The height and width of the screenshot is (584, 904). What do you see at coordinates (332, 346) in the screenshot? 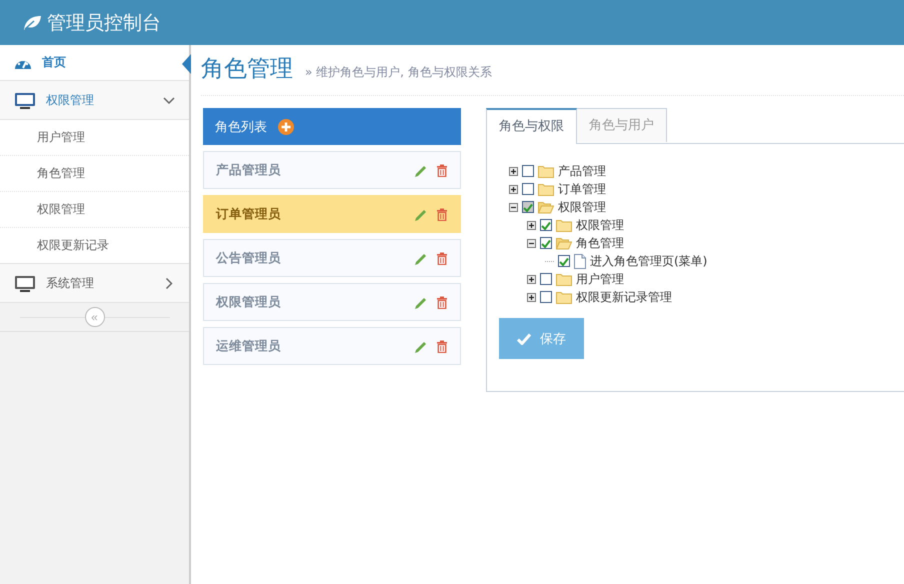
I see `role-item: 运维管理员` at bounding box center [332, 346].